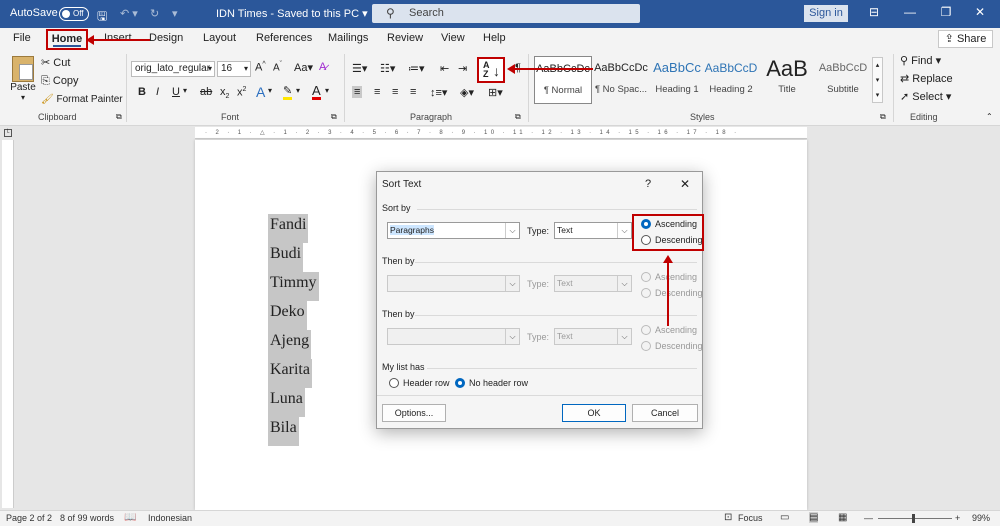 Image resolution: width=1000 pixels, height=526 pixels. Describe the element at coordinates (416, 68) in the screenshot. I see `multilevel-list-icon: ≔▾` at that location.